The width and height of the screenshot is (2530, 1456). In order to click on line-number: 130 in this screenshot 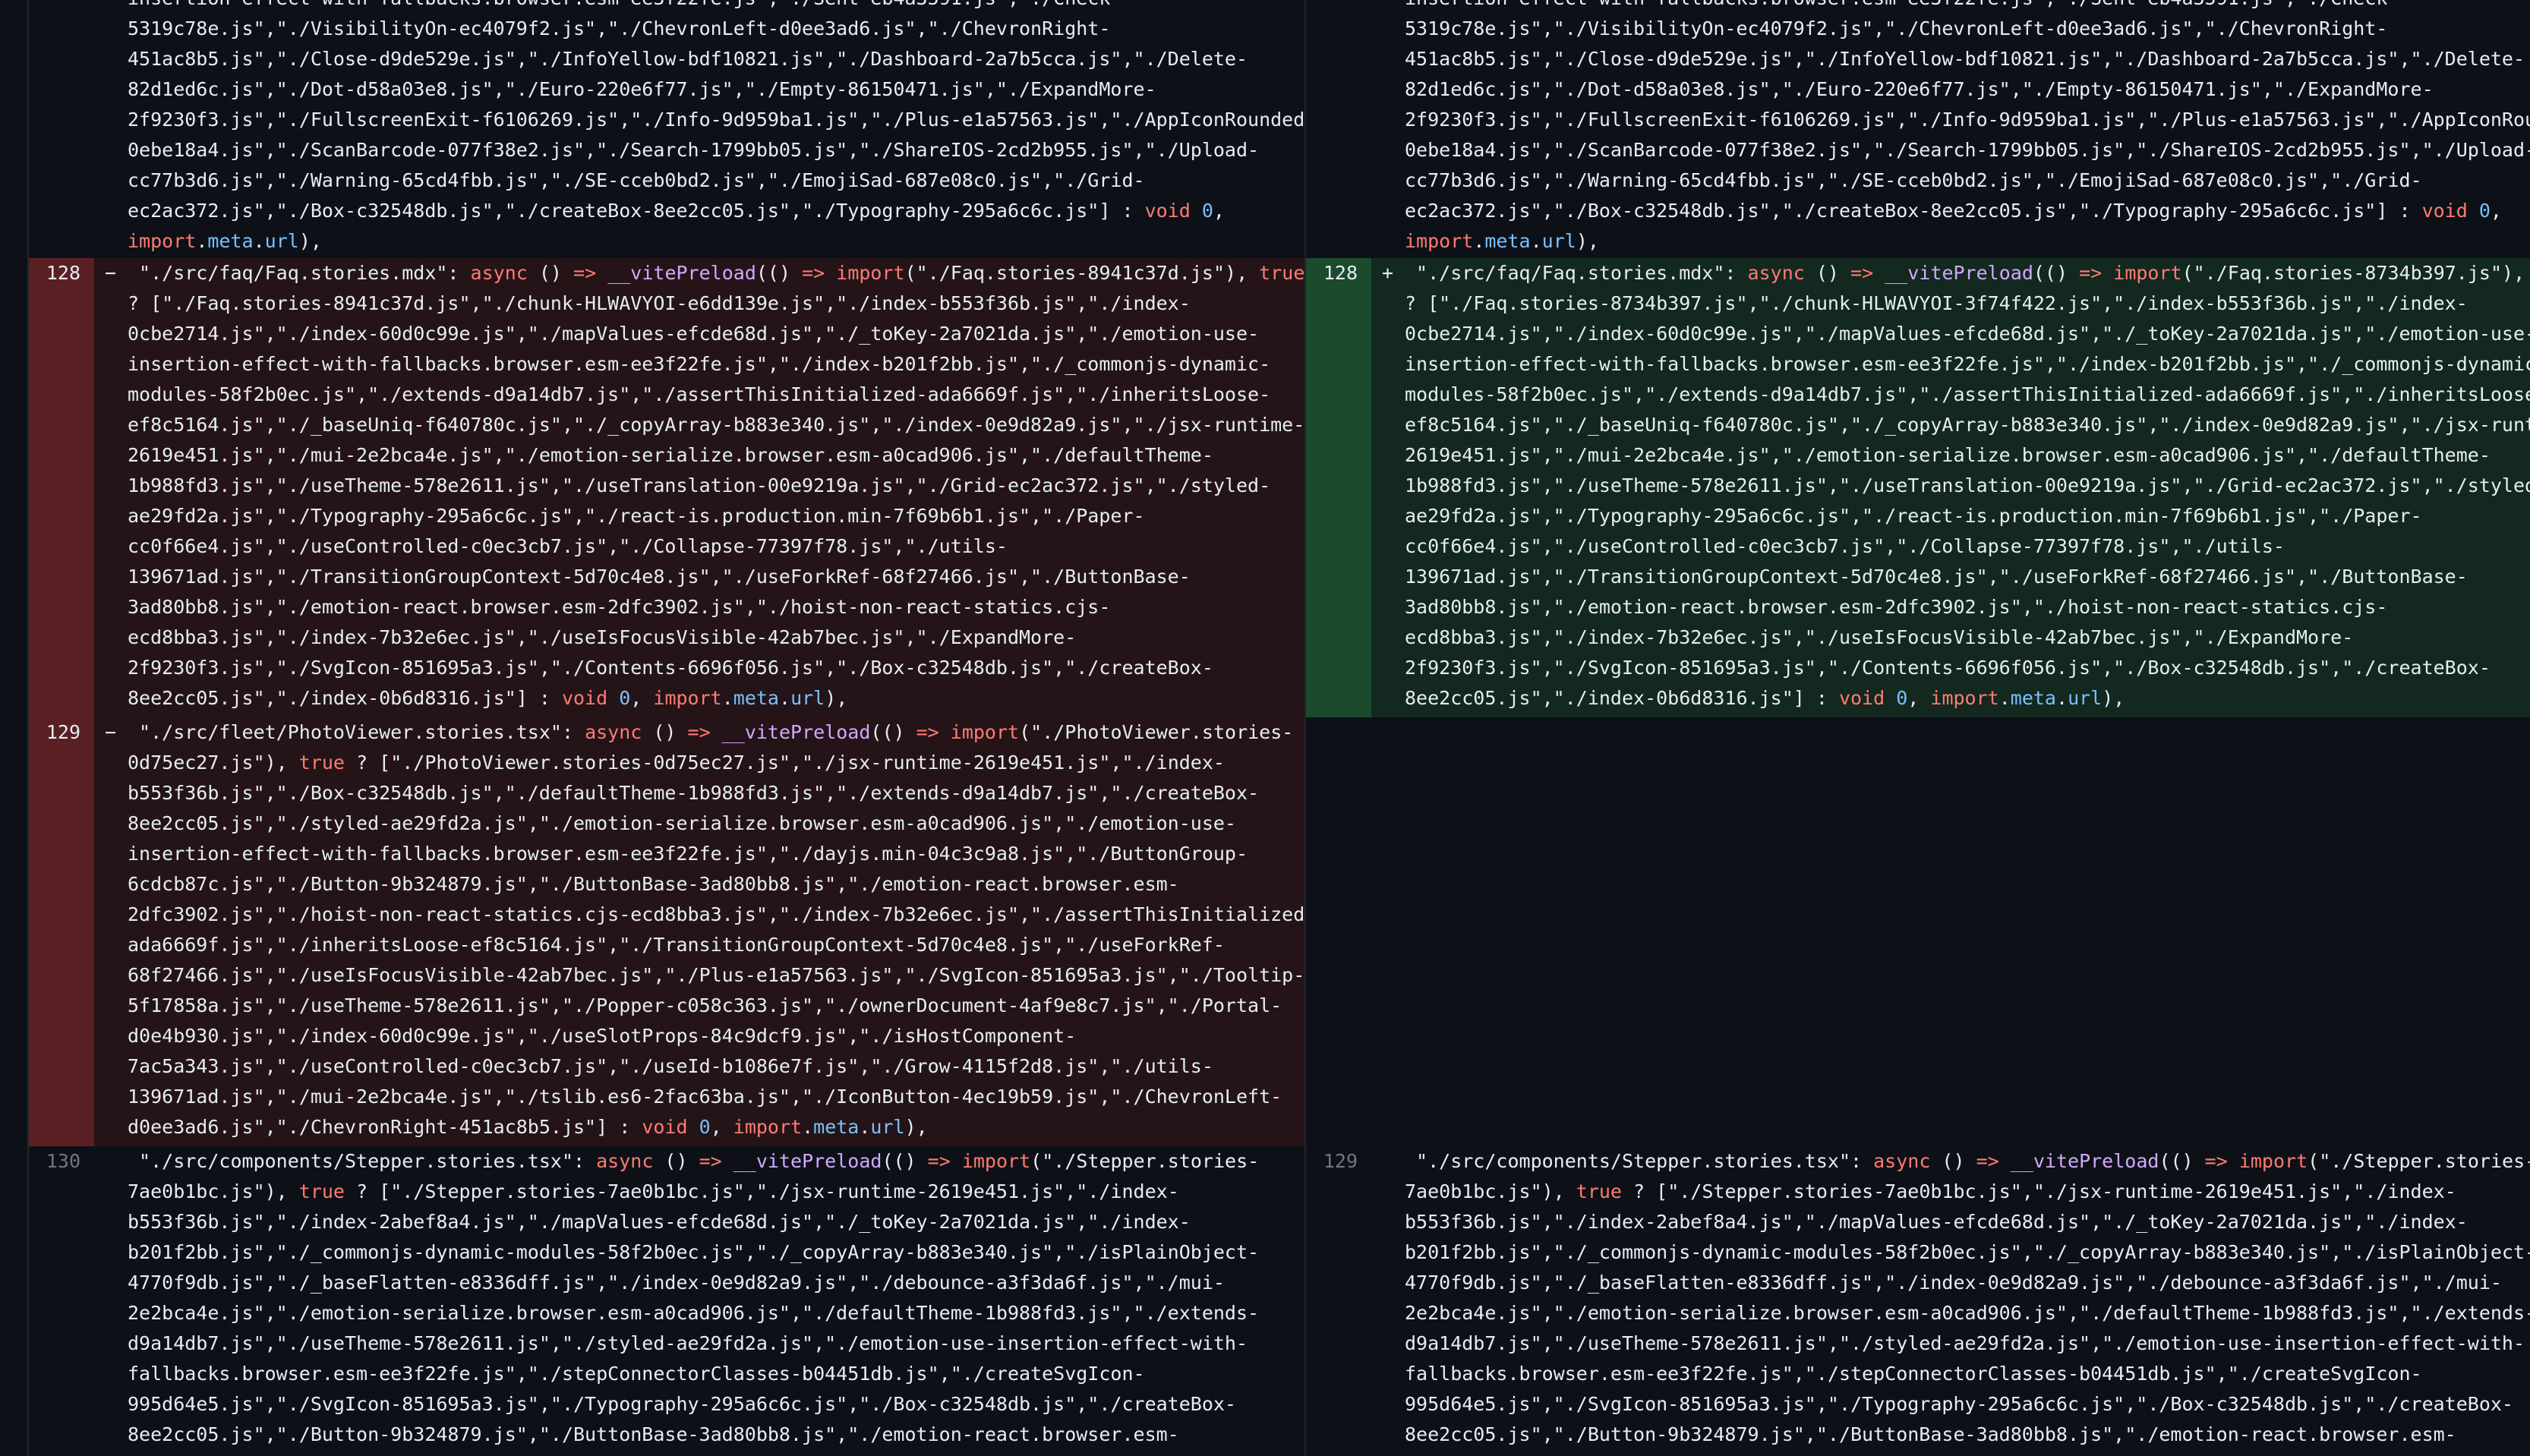, I will do `click(61, 1301)`.